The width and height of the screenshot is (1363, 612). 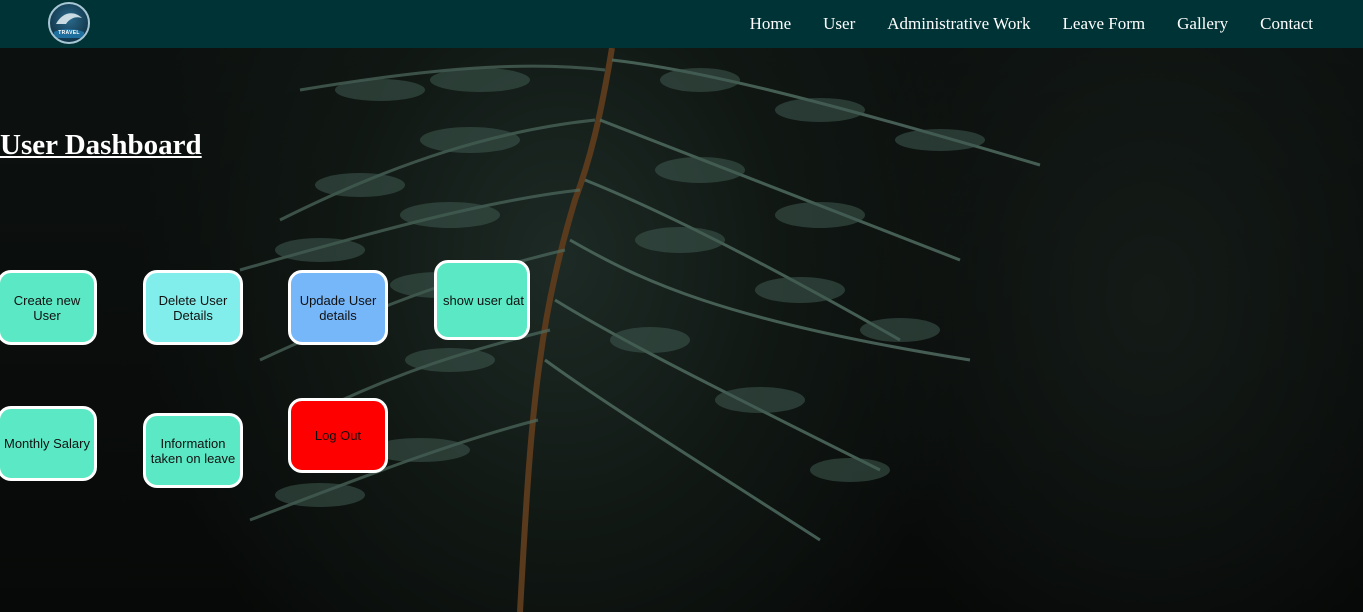 I want to click on nav-administrative-work-link: Administrative Work, so click(x=958, y=24).